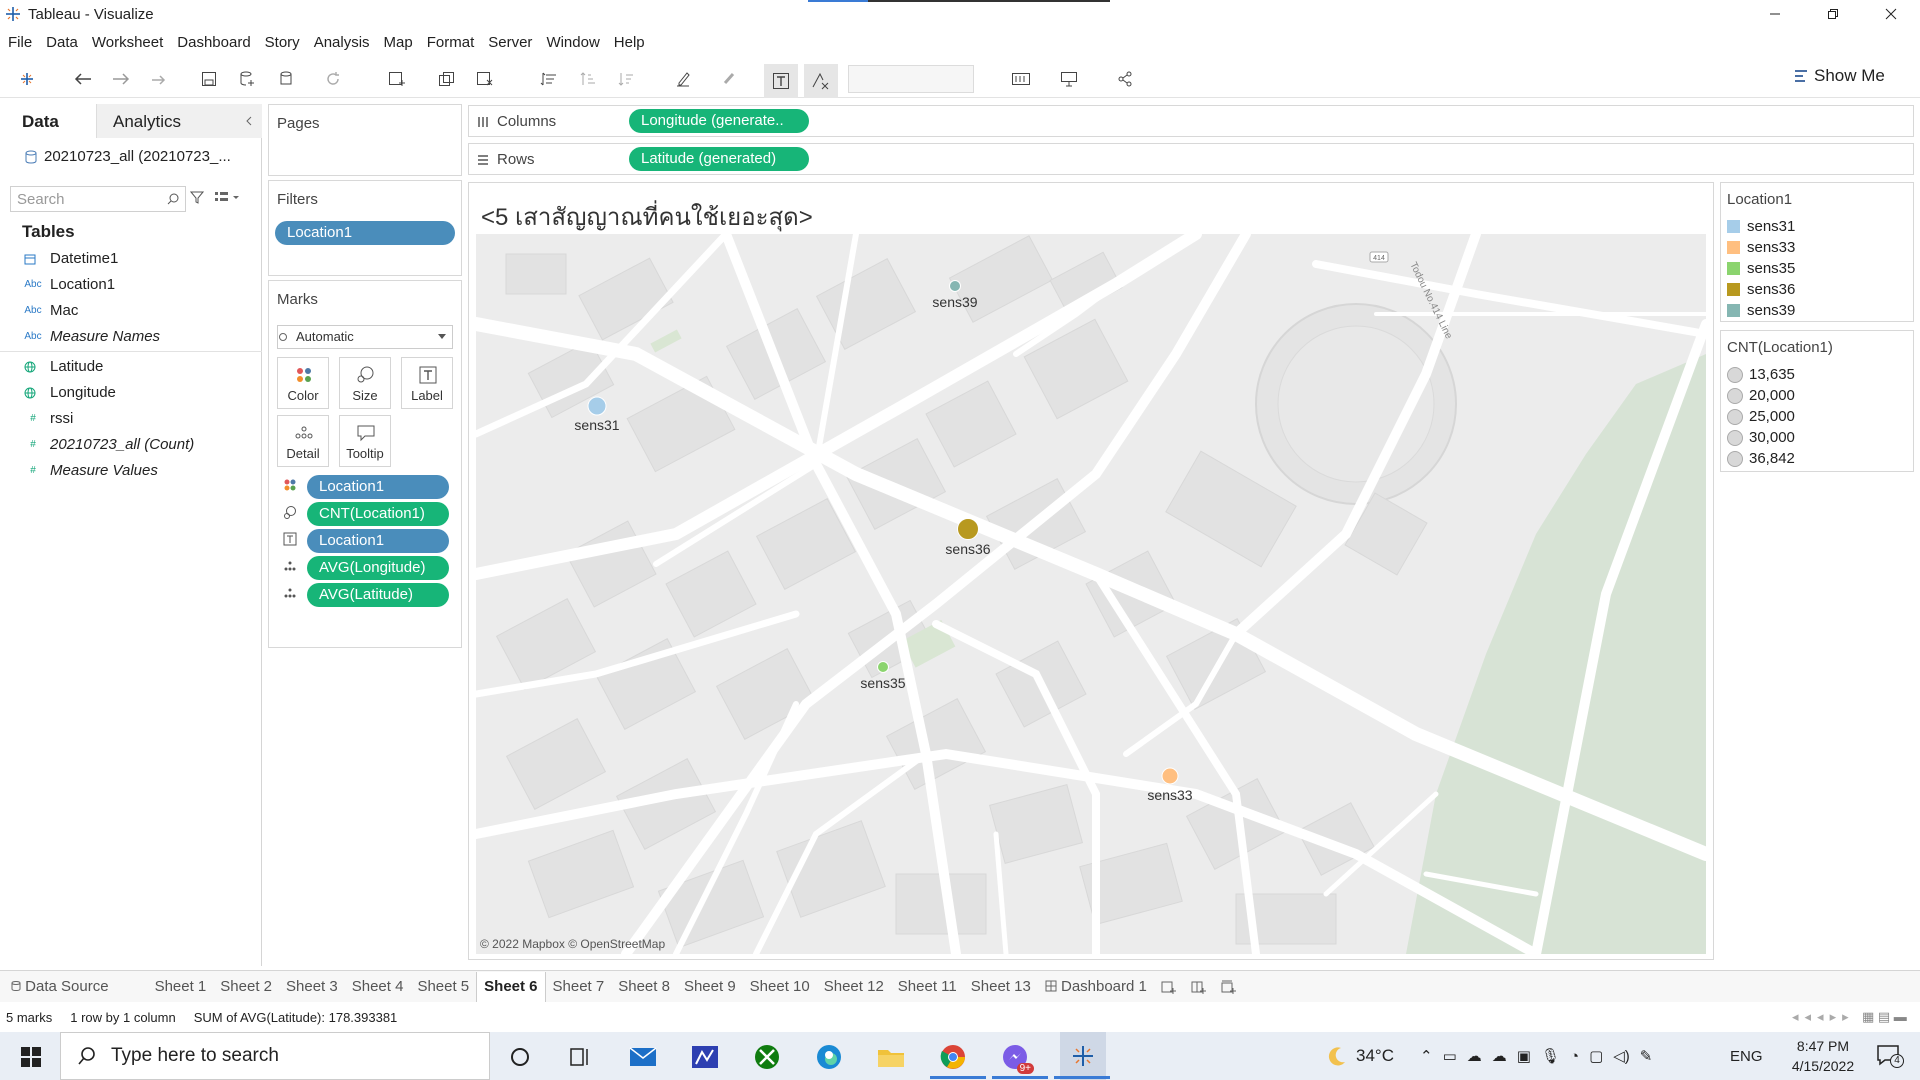  Describe the element at coordinates (20, 42) in the screenshot. I see `menu-file: File` at that location.